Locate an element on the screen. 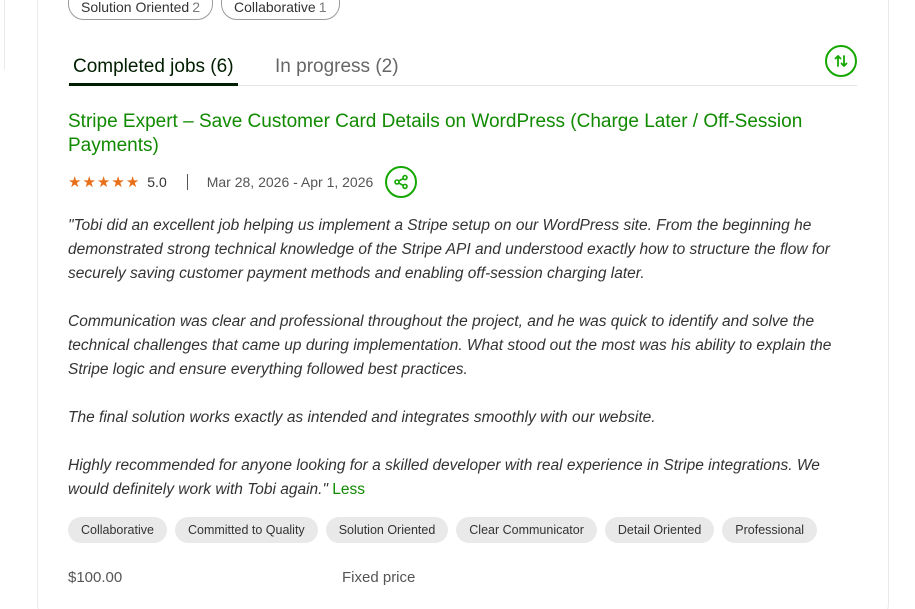 This screenshot has width=915, height=609. share-icon is located at coordinates (401, 182).